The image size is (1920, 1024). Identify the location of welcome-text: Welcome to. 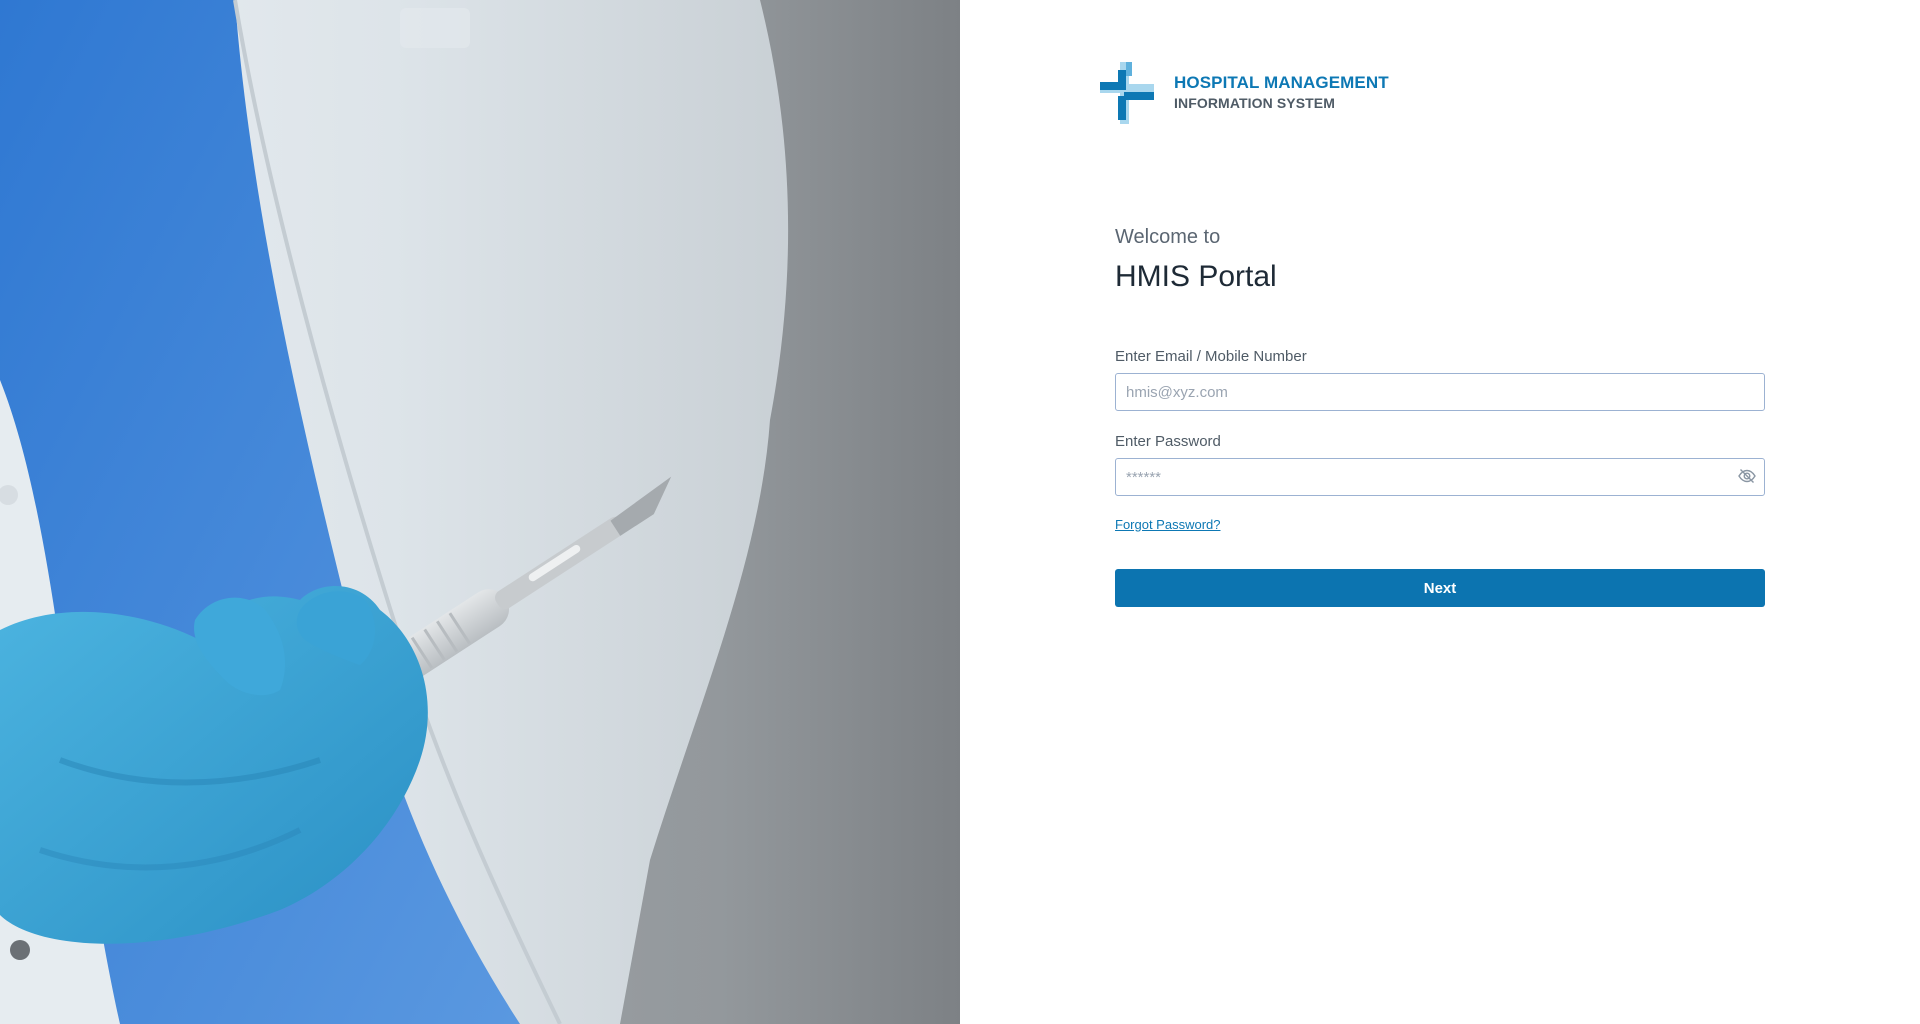
(1168, 237).